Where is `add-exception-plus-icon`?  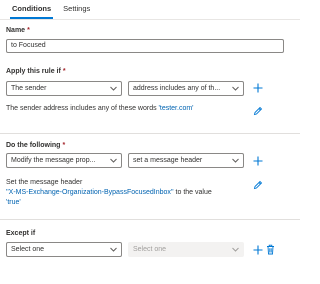
add-exception-plus-icon is located at coordinates (258, 250).